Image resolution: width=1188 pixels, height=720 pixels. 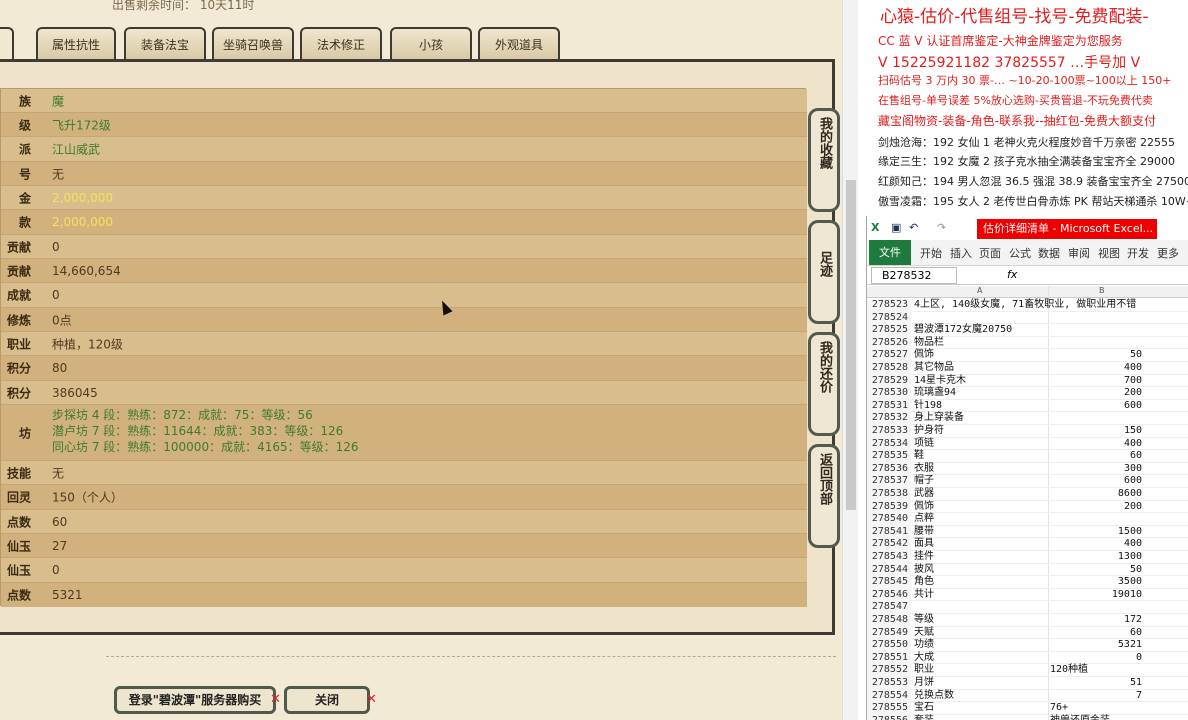 I want to click on table-row: 278554 兑换点数 7, so click(x=1027, y=696).